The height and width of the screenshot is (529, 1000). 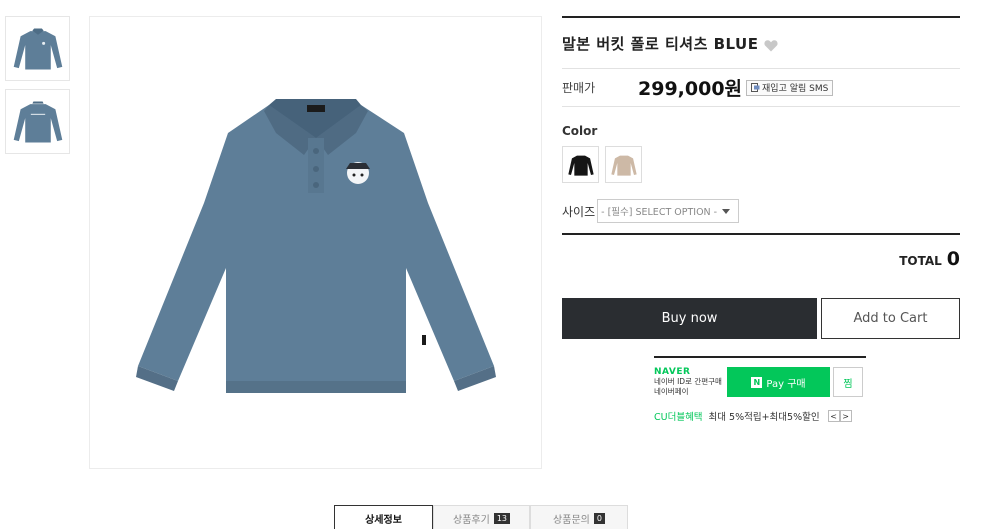 I want to click on size-select: - [필수] SELECT OPTION -, so click(x=668, y=211).